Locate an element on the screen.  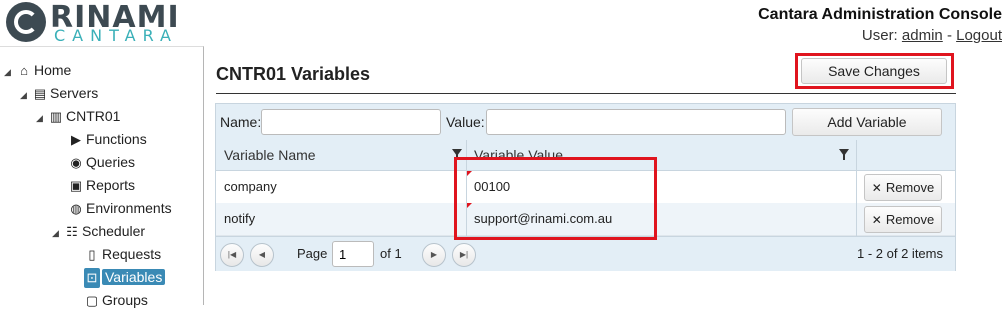
tree-item-home: ◢ ⌂ Home is located at coordinates (37, 70).